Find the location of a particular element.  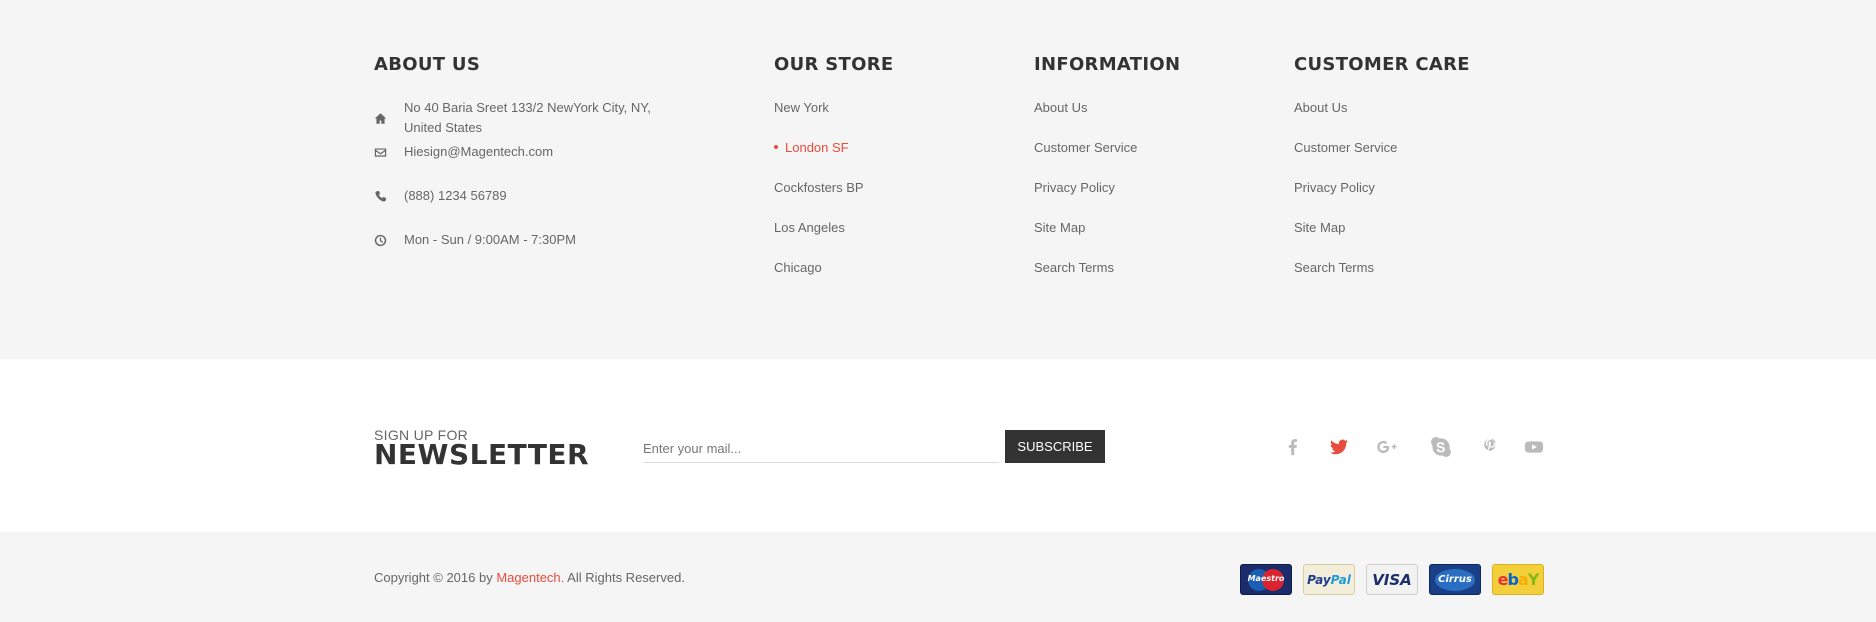

maestro-logo: Maestro is located at coordinates (1266, 579).